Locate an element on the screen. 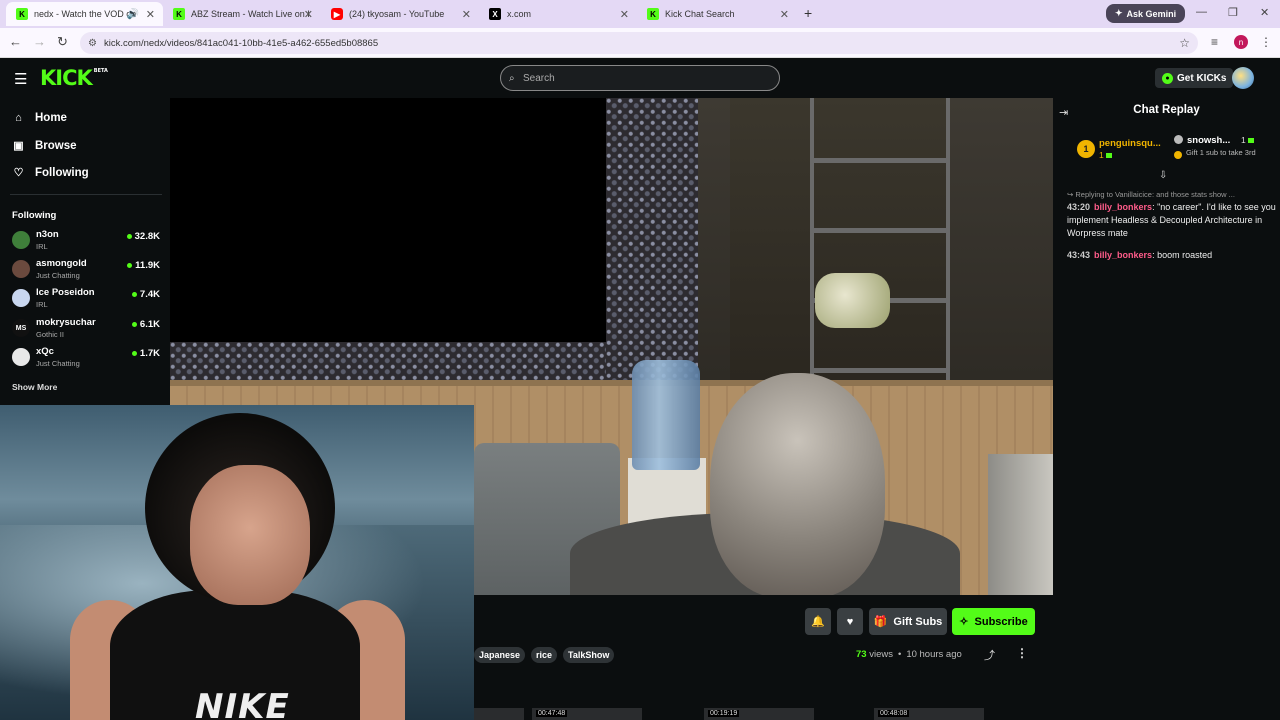 The width and height of the screenshot is (1280, 720). related-videos-strip: 00:47:48 00:19:19 00:48:08 is located at coordinates (754, 714).